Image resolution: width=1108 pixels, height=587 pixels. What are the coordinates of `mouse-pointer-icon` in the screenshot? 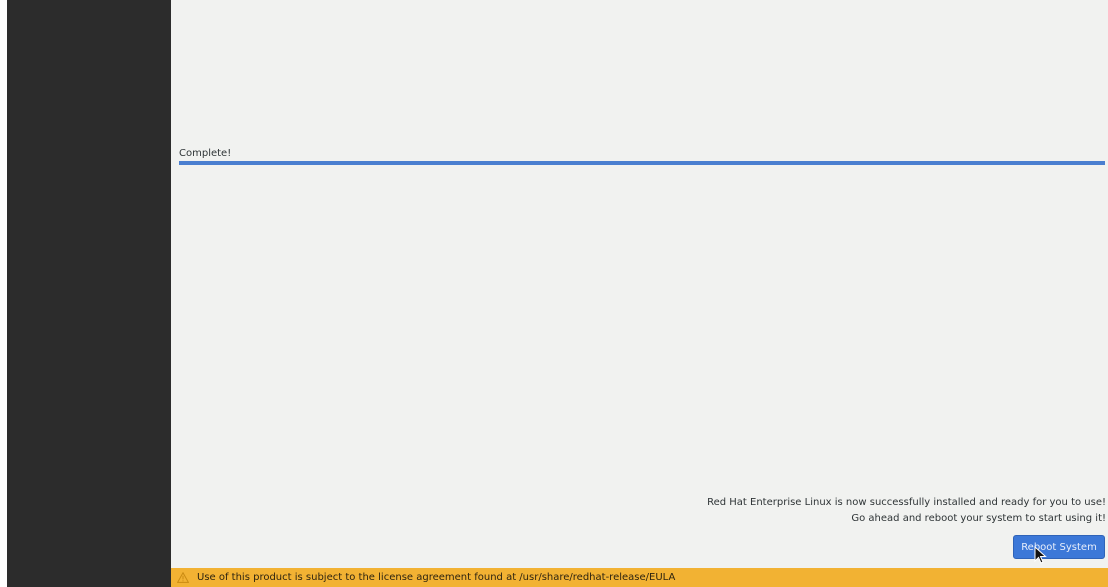 It's located at (1040, 555).